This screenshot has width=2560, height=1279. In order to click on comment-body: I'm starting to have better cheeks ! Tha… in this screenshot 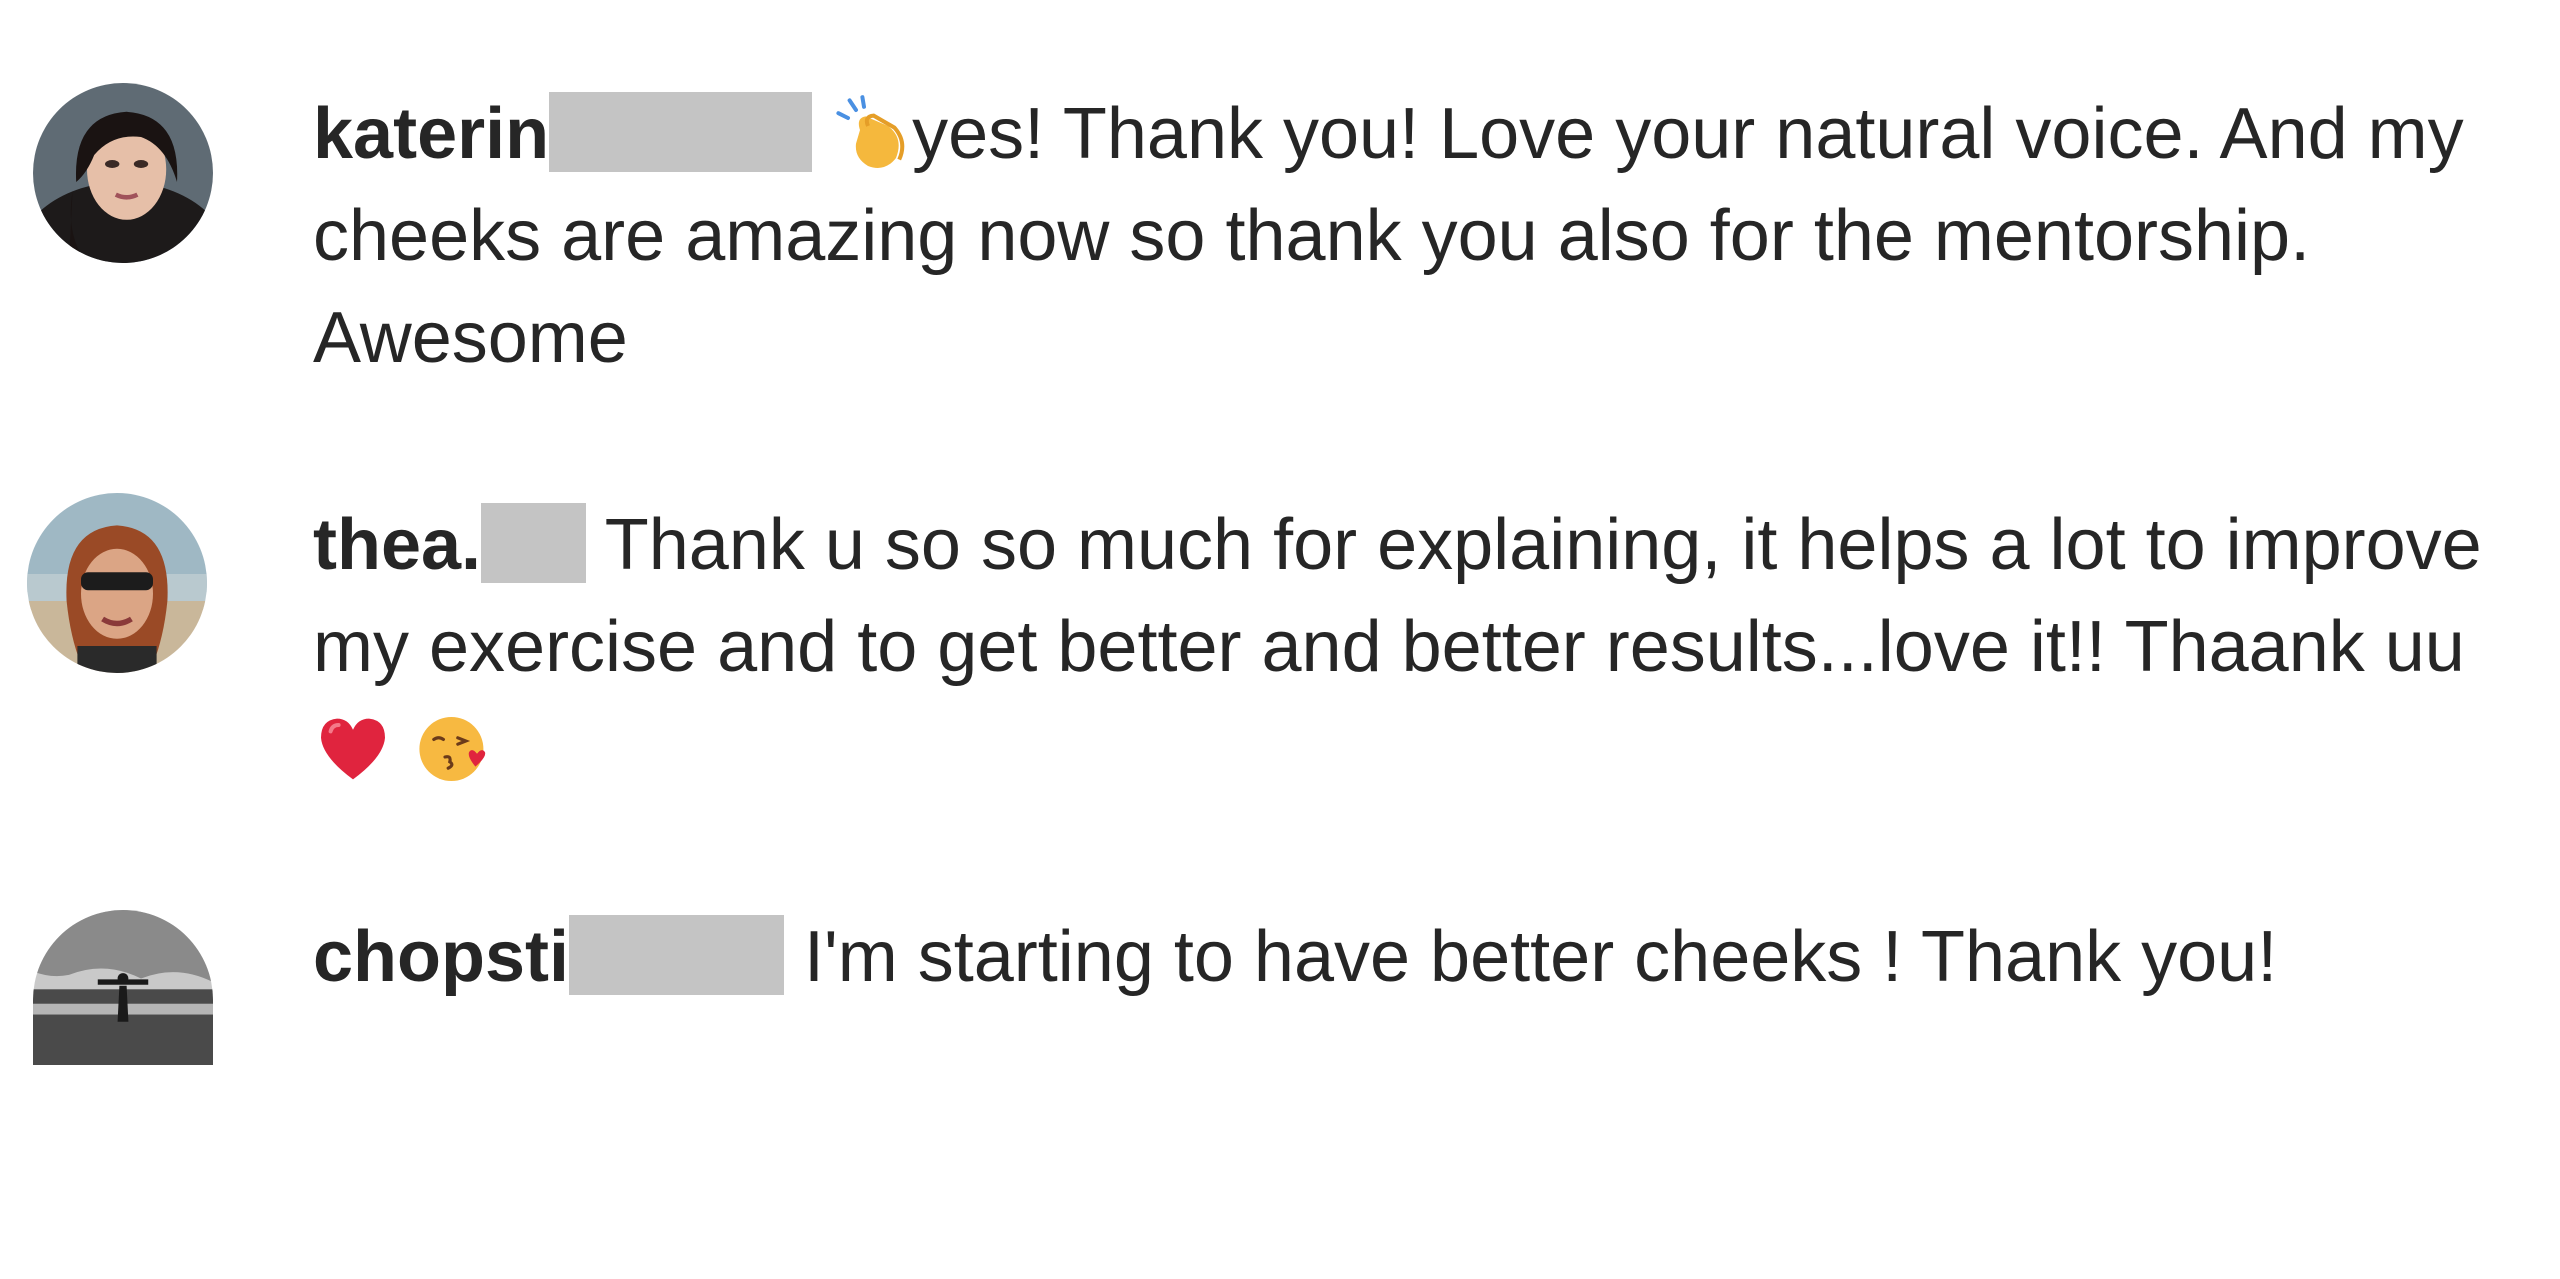, I will do `click(1541, 957)`.